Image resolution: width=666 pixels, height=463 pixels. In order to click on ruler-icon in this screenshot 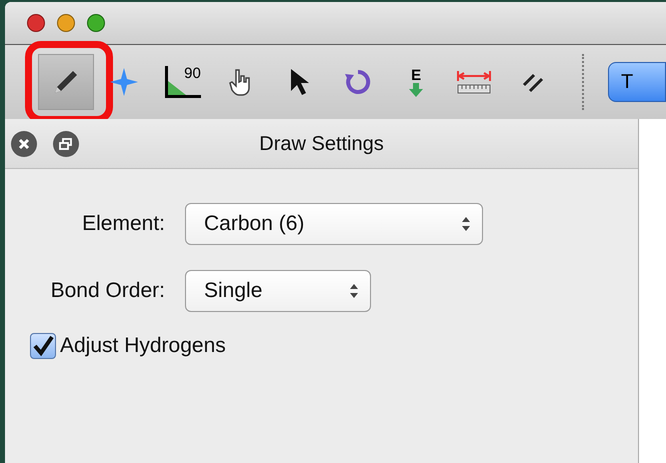, I will do `click(474, 82)`.